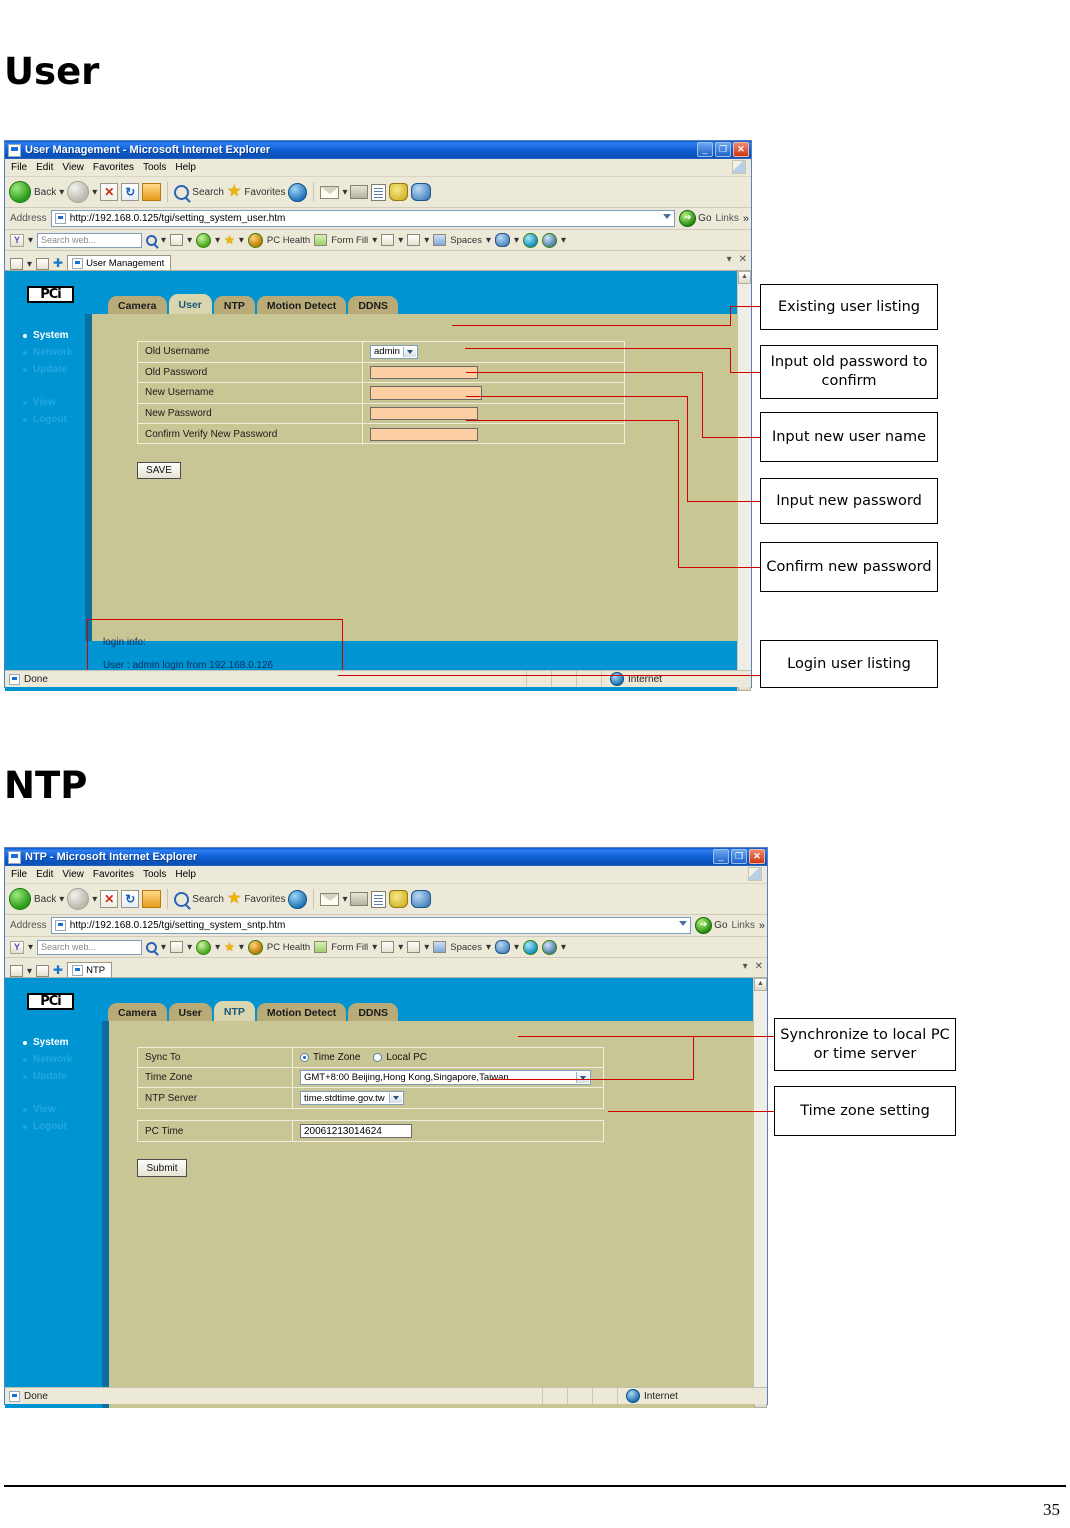 This screenshot has width=1070, height=1528. I want to click on sidebar-item-update: Update, so click(47, 1076).